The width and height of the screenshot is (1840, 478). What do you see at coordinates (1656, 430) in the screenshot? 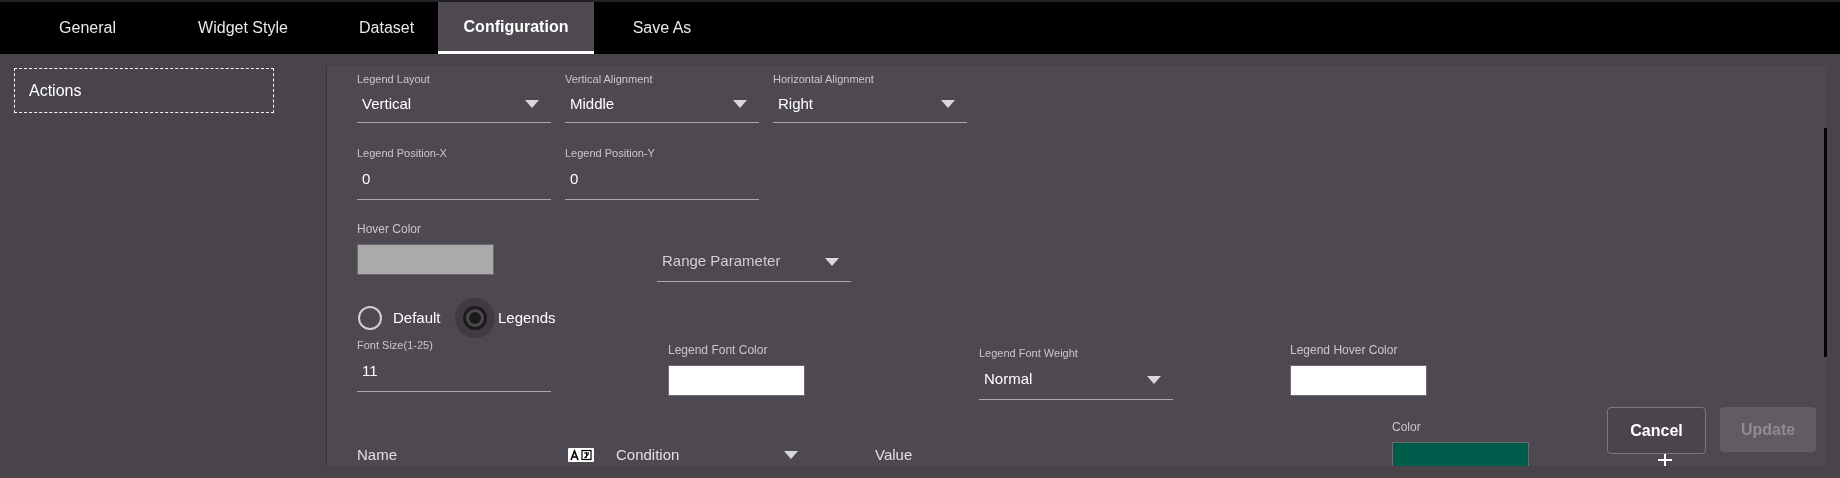
I see `action-button: Cancel` at bounding box center [1656, 430].